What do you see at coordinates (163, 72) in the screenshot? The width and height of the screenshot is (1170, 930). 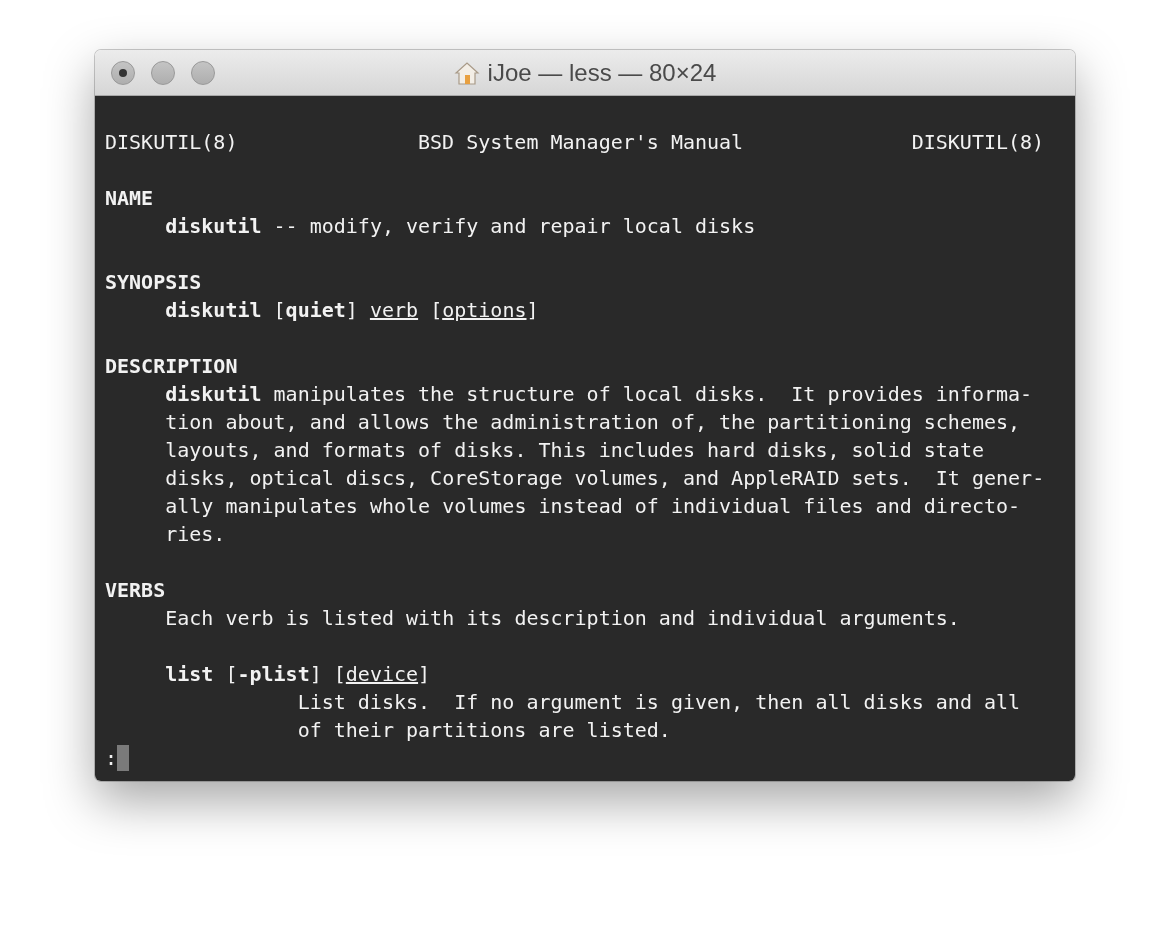 I see `minimize-button` at bounding box center [163, 72].